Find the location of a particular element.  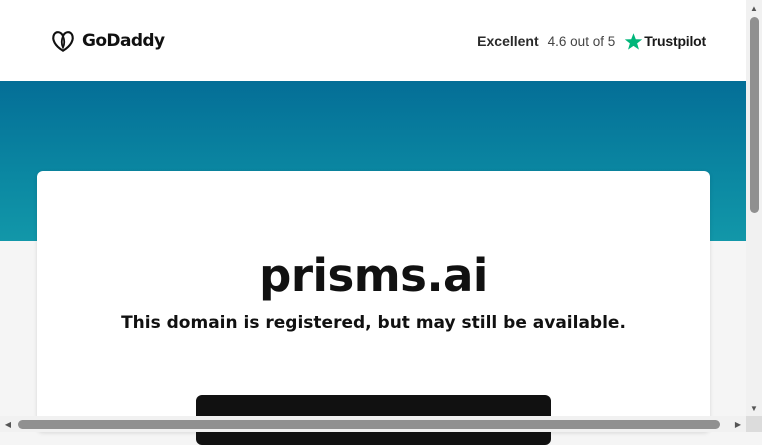

horizontal-scrollbar: ◀ ▶ is located at coordinates (373, 424).